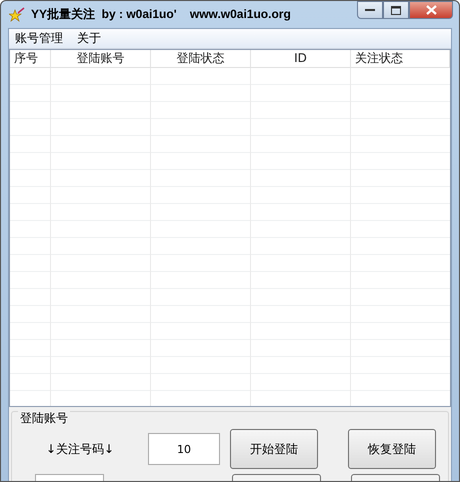 This screenshot has width=460, height=482. I want to click on menu-item: 关于, so click(89, 38).